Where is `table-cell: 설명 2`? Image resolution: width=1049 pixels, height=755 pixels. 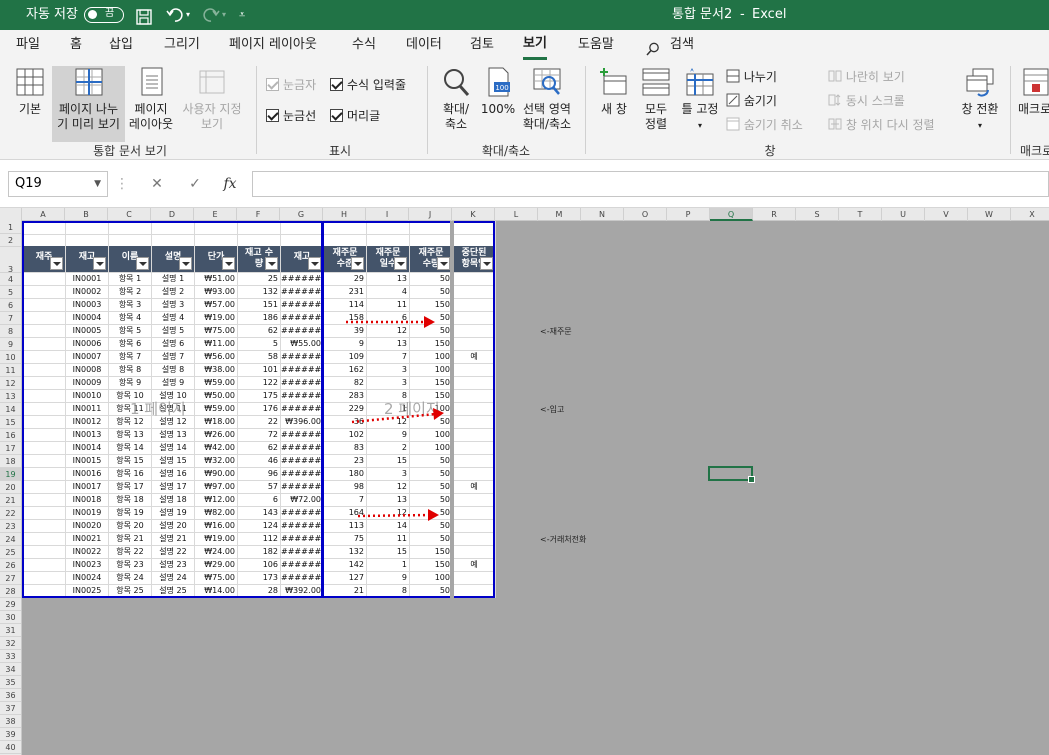
table-cell: 설명 2 is located at coordinates (173, 291).